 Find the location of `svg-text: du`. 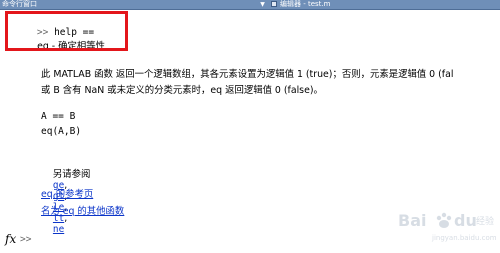

svg-text: du is located at coordinates (465, 220).